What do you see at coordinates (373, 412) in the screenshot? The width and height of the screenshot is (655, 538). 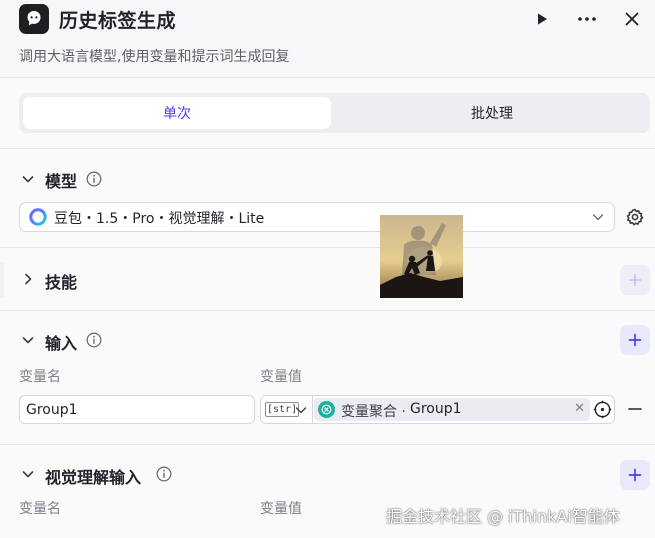 I see `reference-source: 变量聚合 ·` at bounding box center [373, 412].